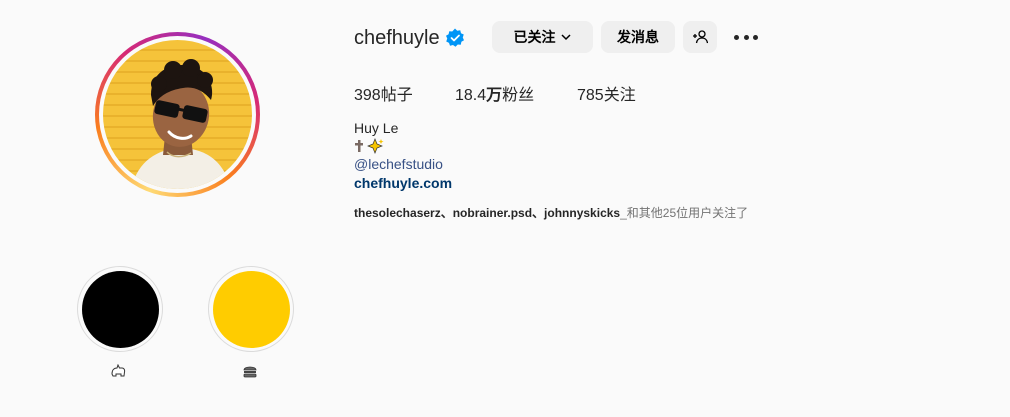  I want to click on more-options-icon, so click(746, 37).